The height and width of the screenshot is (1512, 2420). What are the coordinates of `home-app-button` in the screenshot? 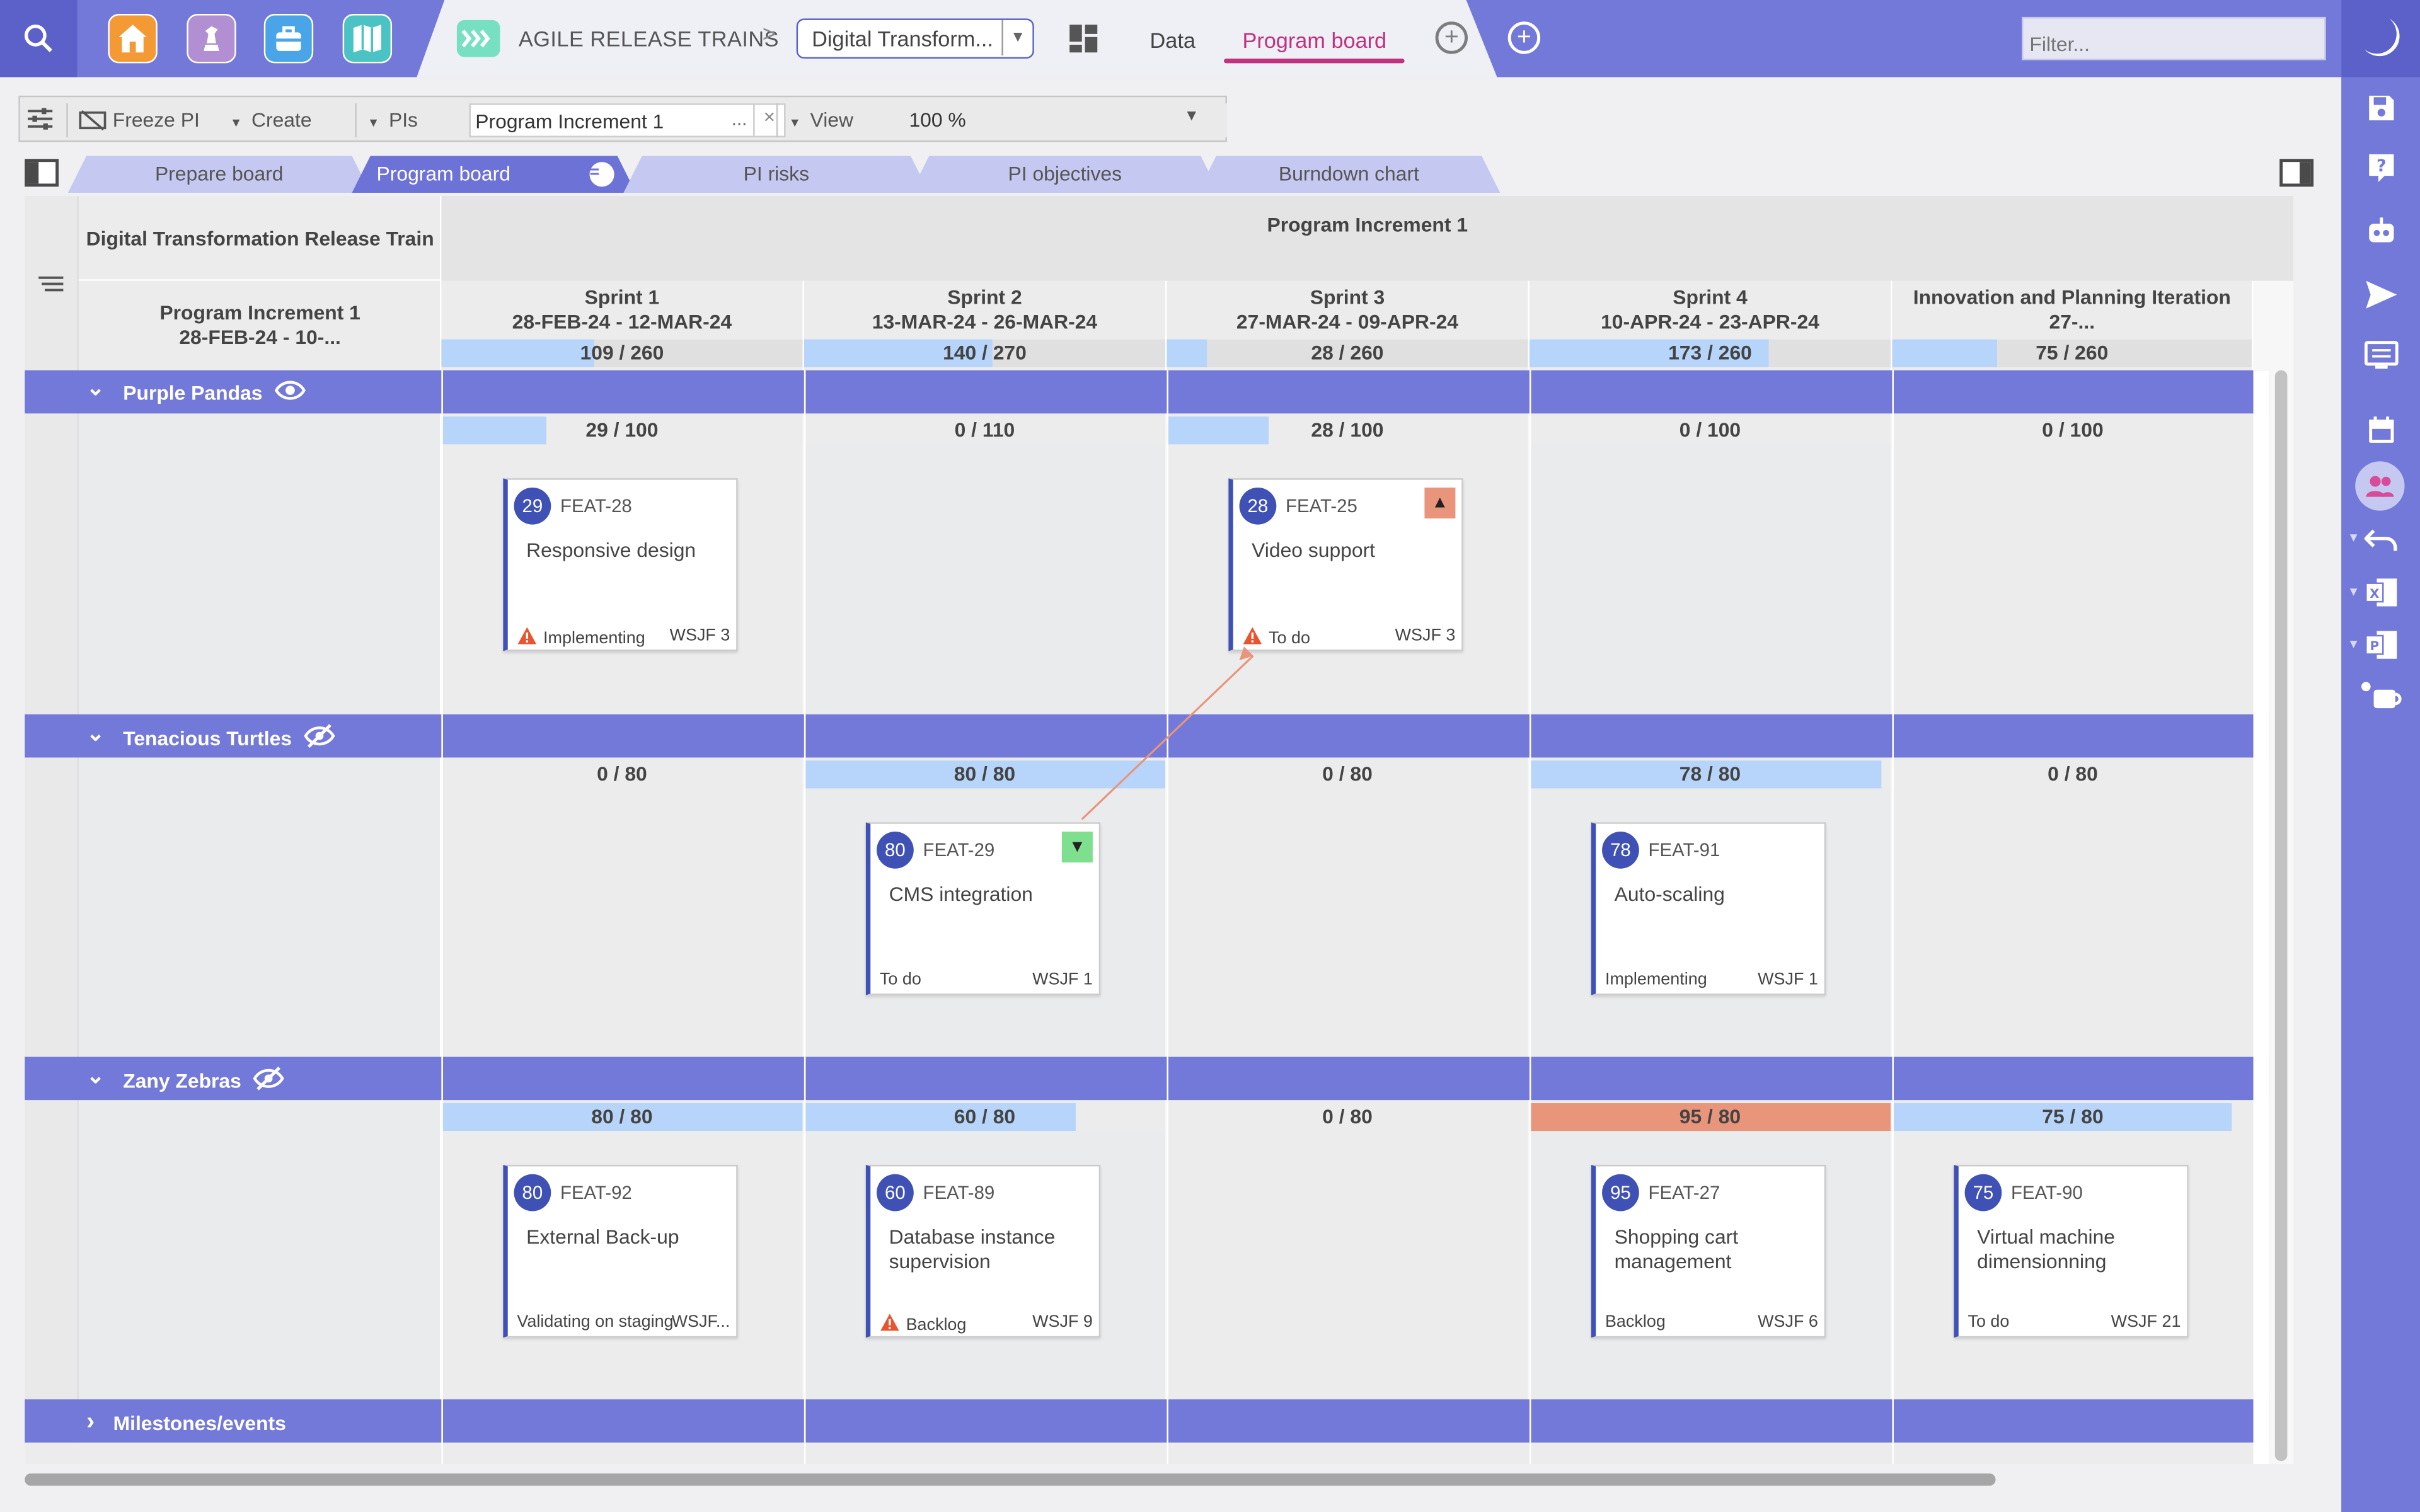 It's located at (133, 39).